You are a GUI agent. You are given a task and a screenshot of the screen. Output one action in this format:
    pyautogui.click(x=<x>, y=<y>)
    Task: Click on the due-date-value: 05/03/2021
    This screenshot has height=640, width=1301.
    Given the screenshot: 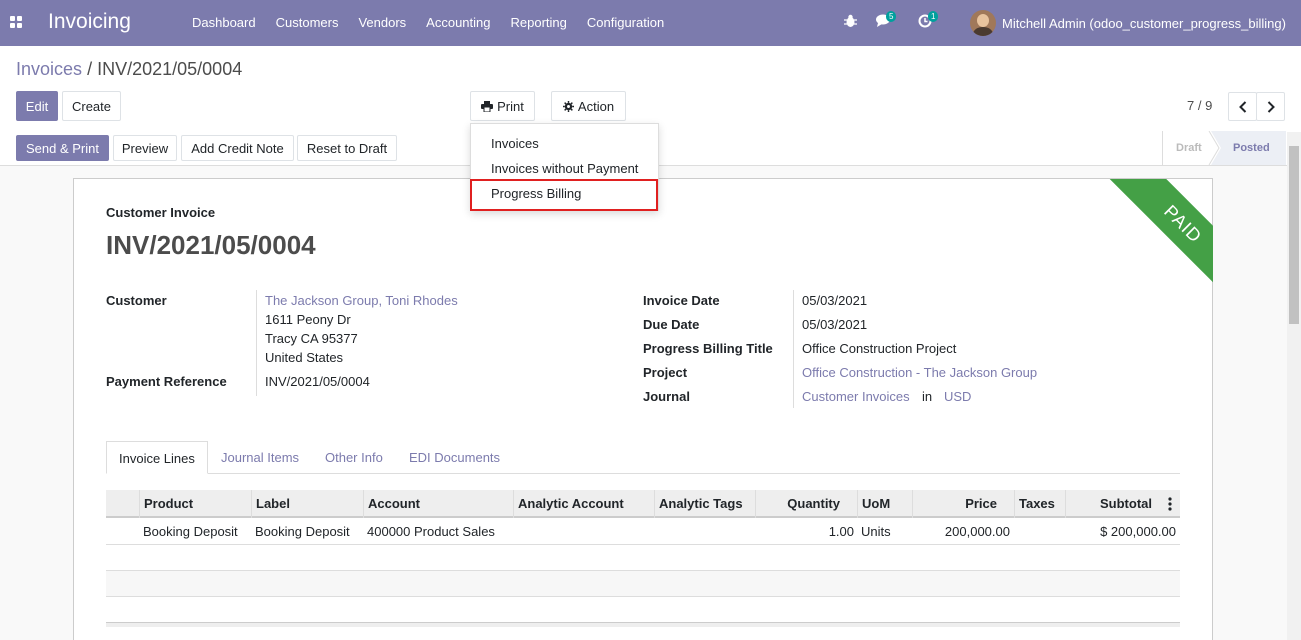 What is the action you would take?
    pyautogui.click(x=835, y=324)
    